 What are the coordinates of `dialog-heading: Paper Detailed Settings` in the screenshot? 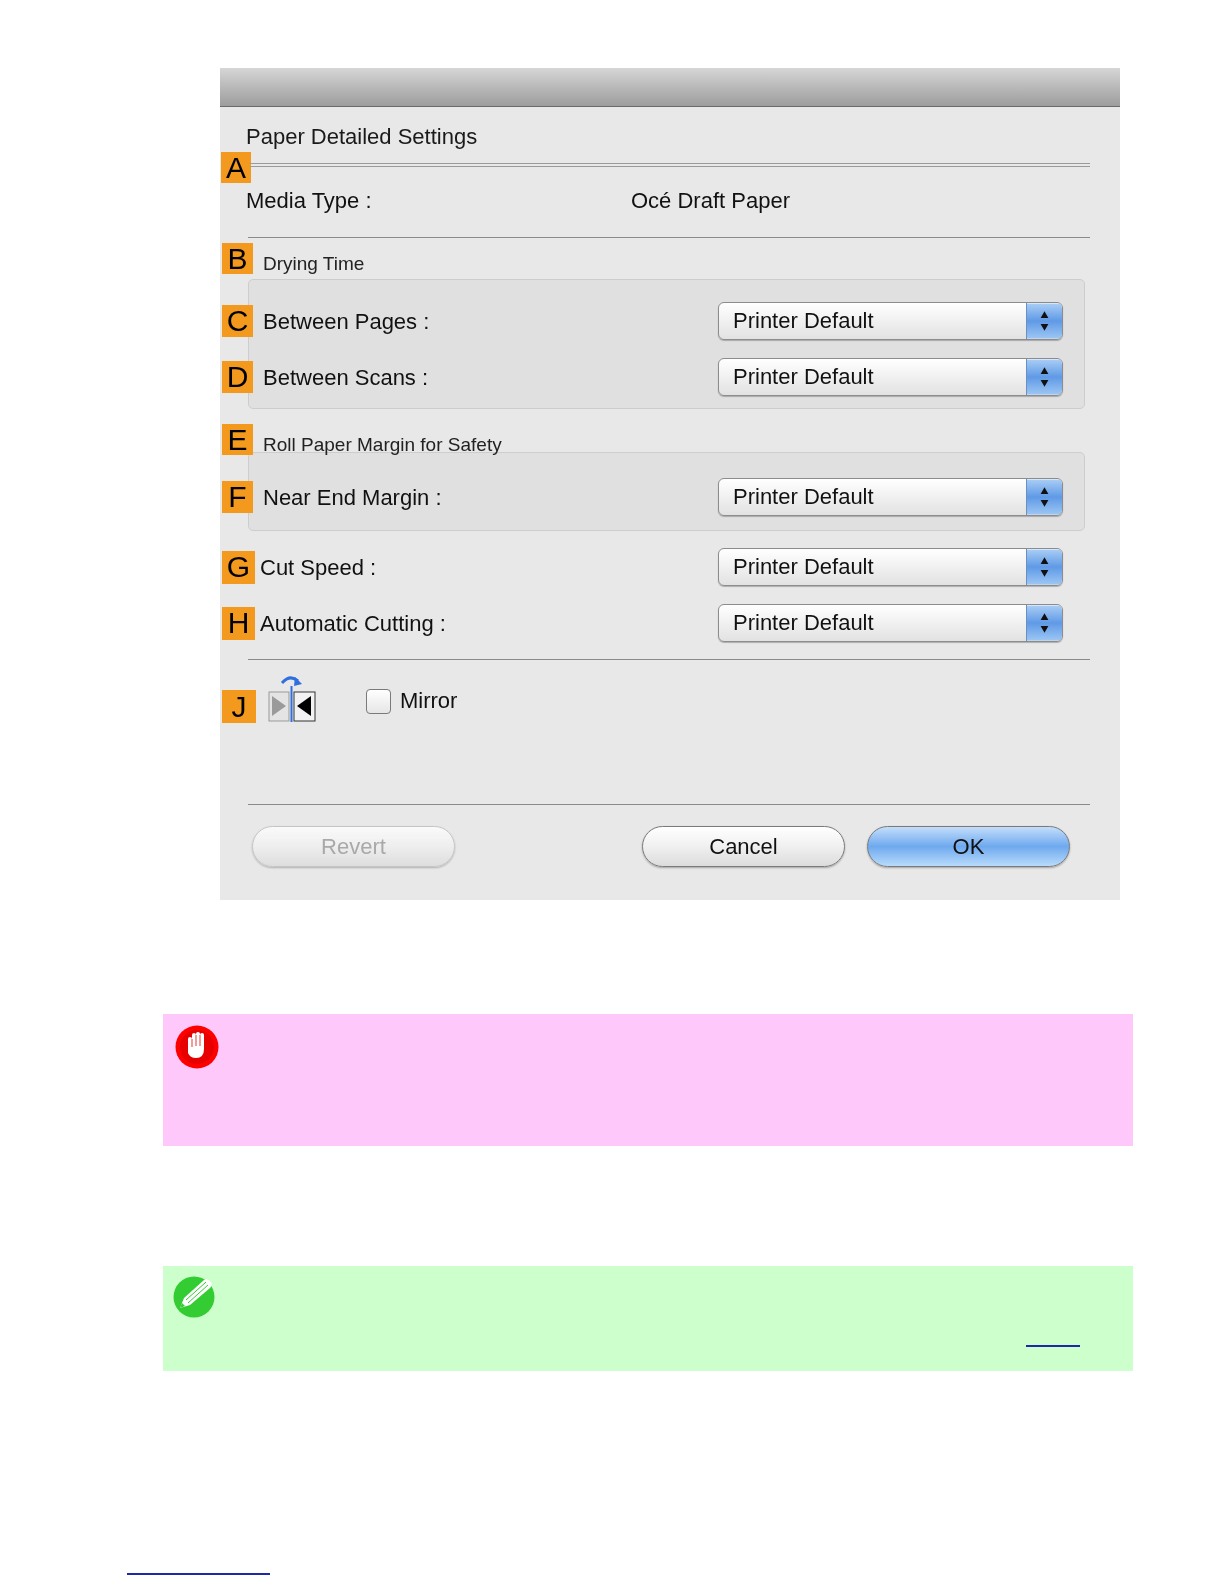 It's located at (362, 137).